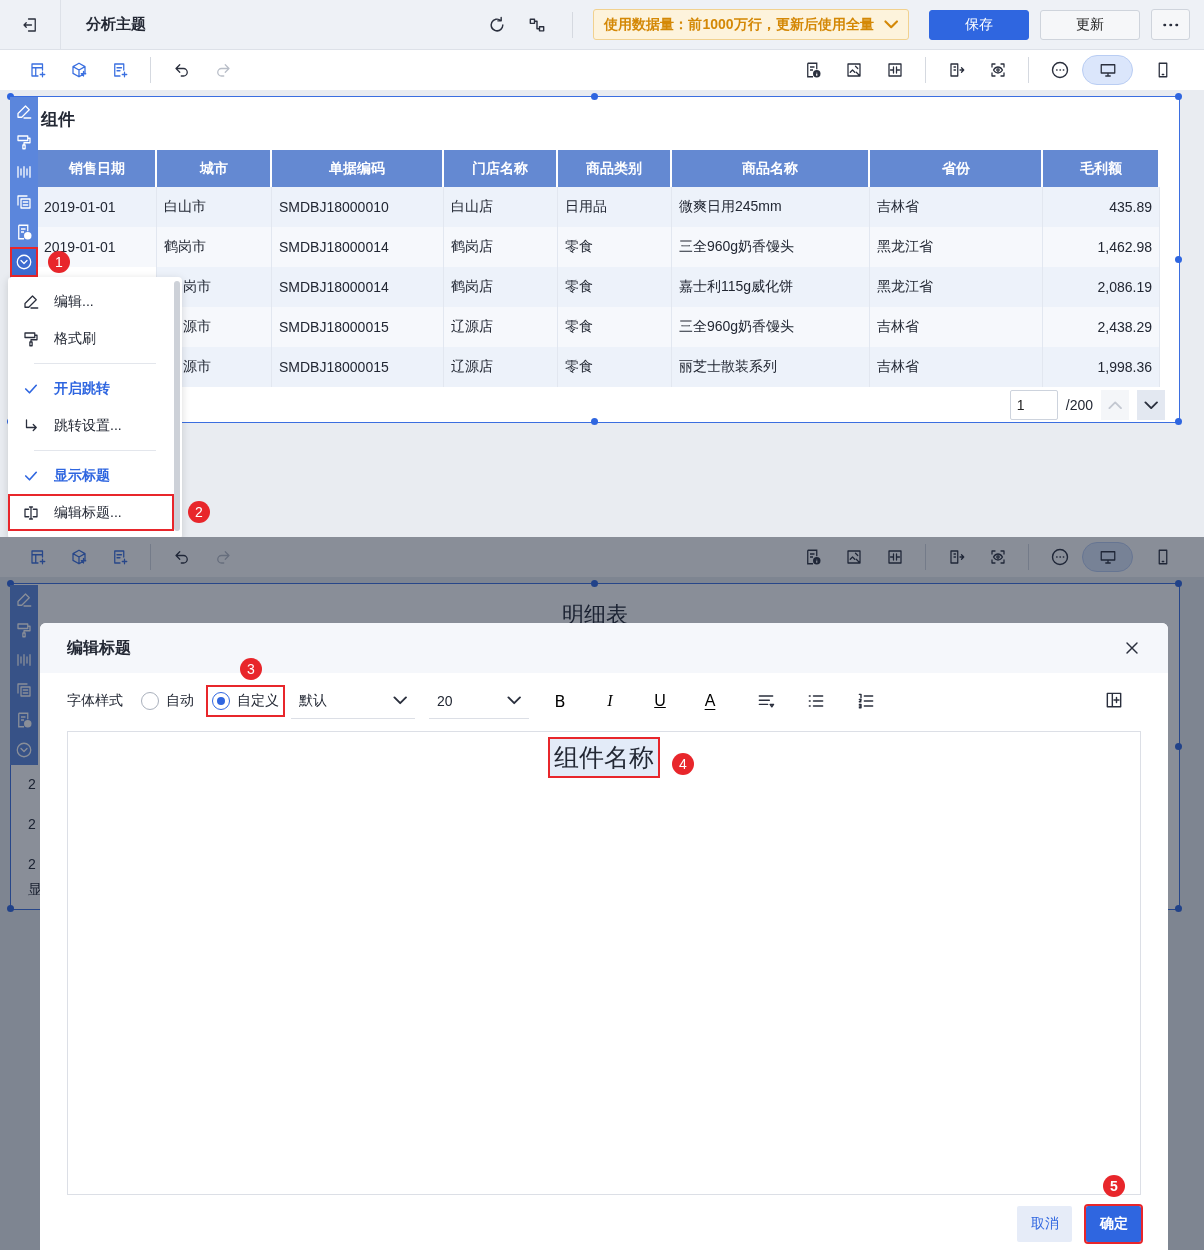  What do you see at coordinates (1033, 405) in the screenshot?
I see `page-input: 1` at bounding box center [1033, 405].